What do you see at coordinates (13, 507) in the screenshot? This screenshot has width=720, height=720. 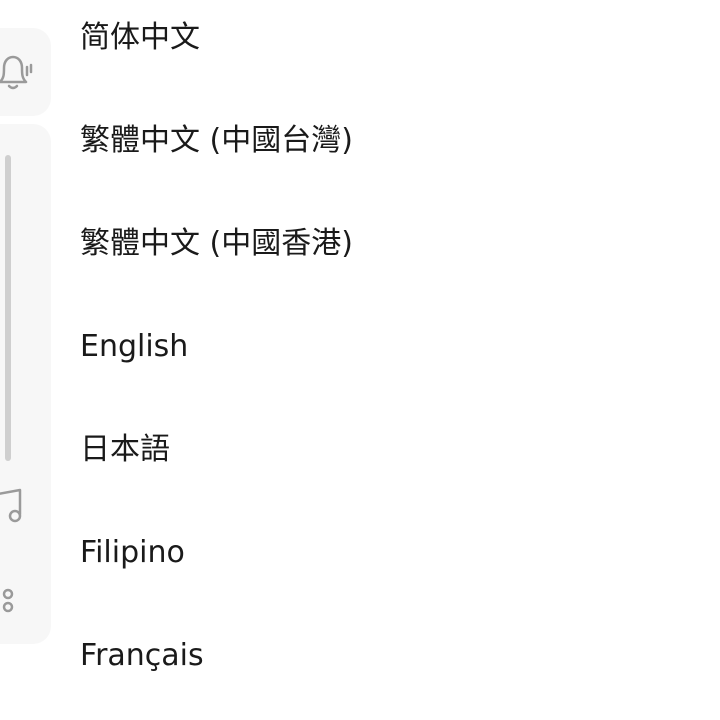 I see `music-icon` at bounding box center [13, 507].